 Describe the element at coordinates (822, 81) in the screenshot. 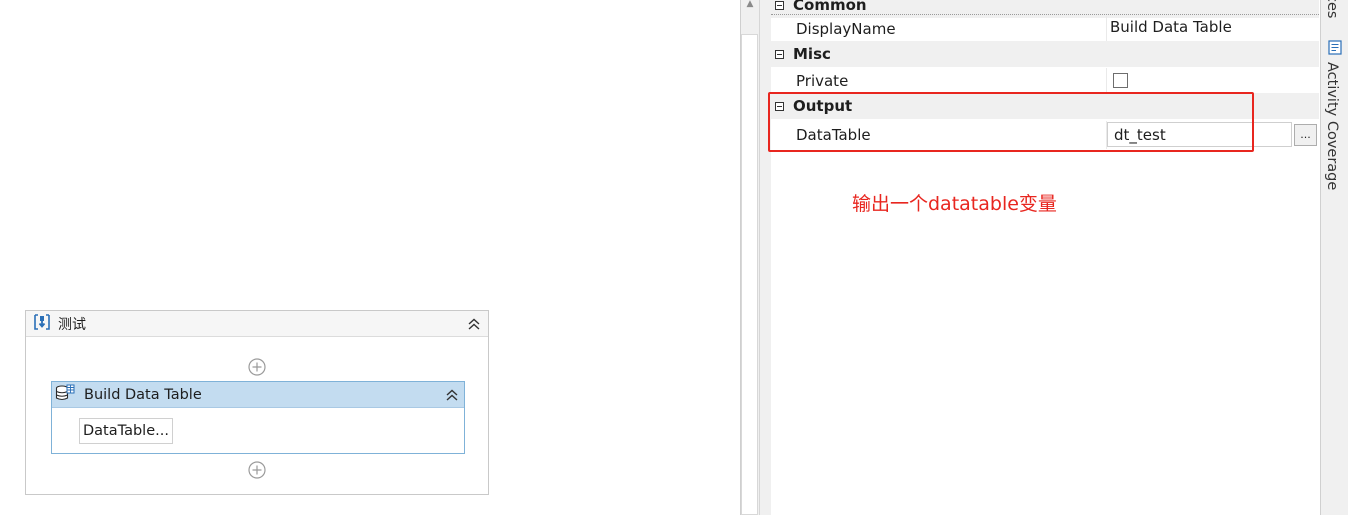

I see `property-name-private: Private` at that location.